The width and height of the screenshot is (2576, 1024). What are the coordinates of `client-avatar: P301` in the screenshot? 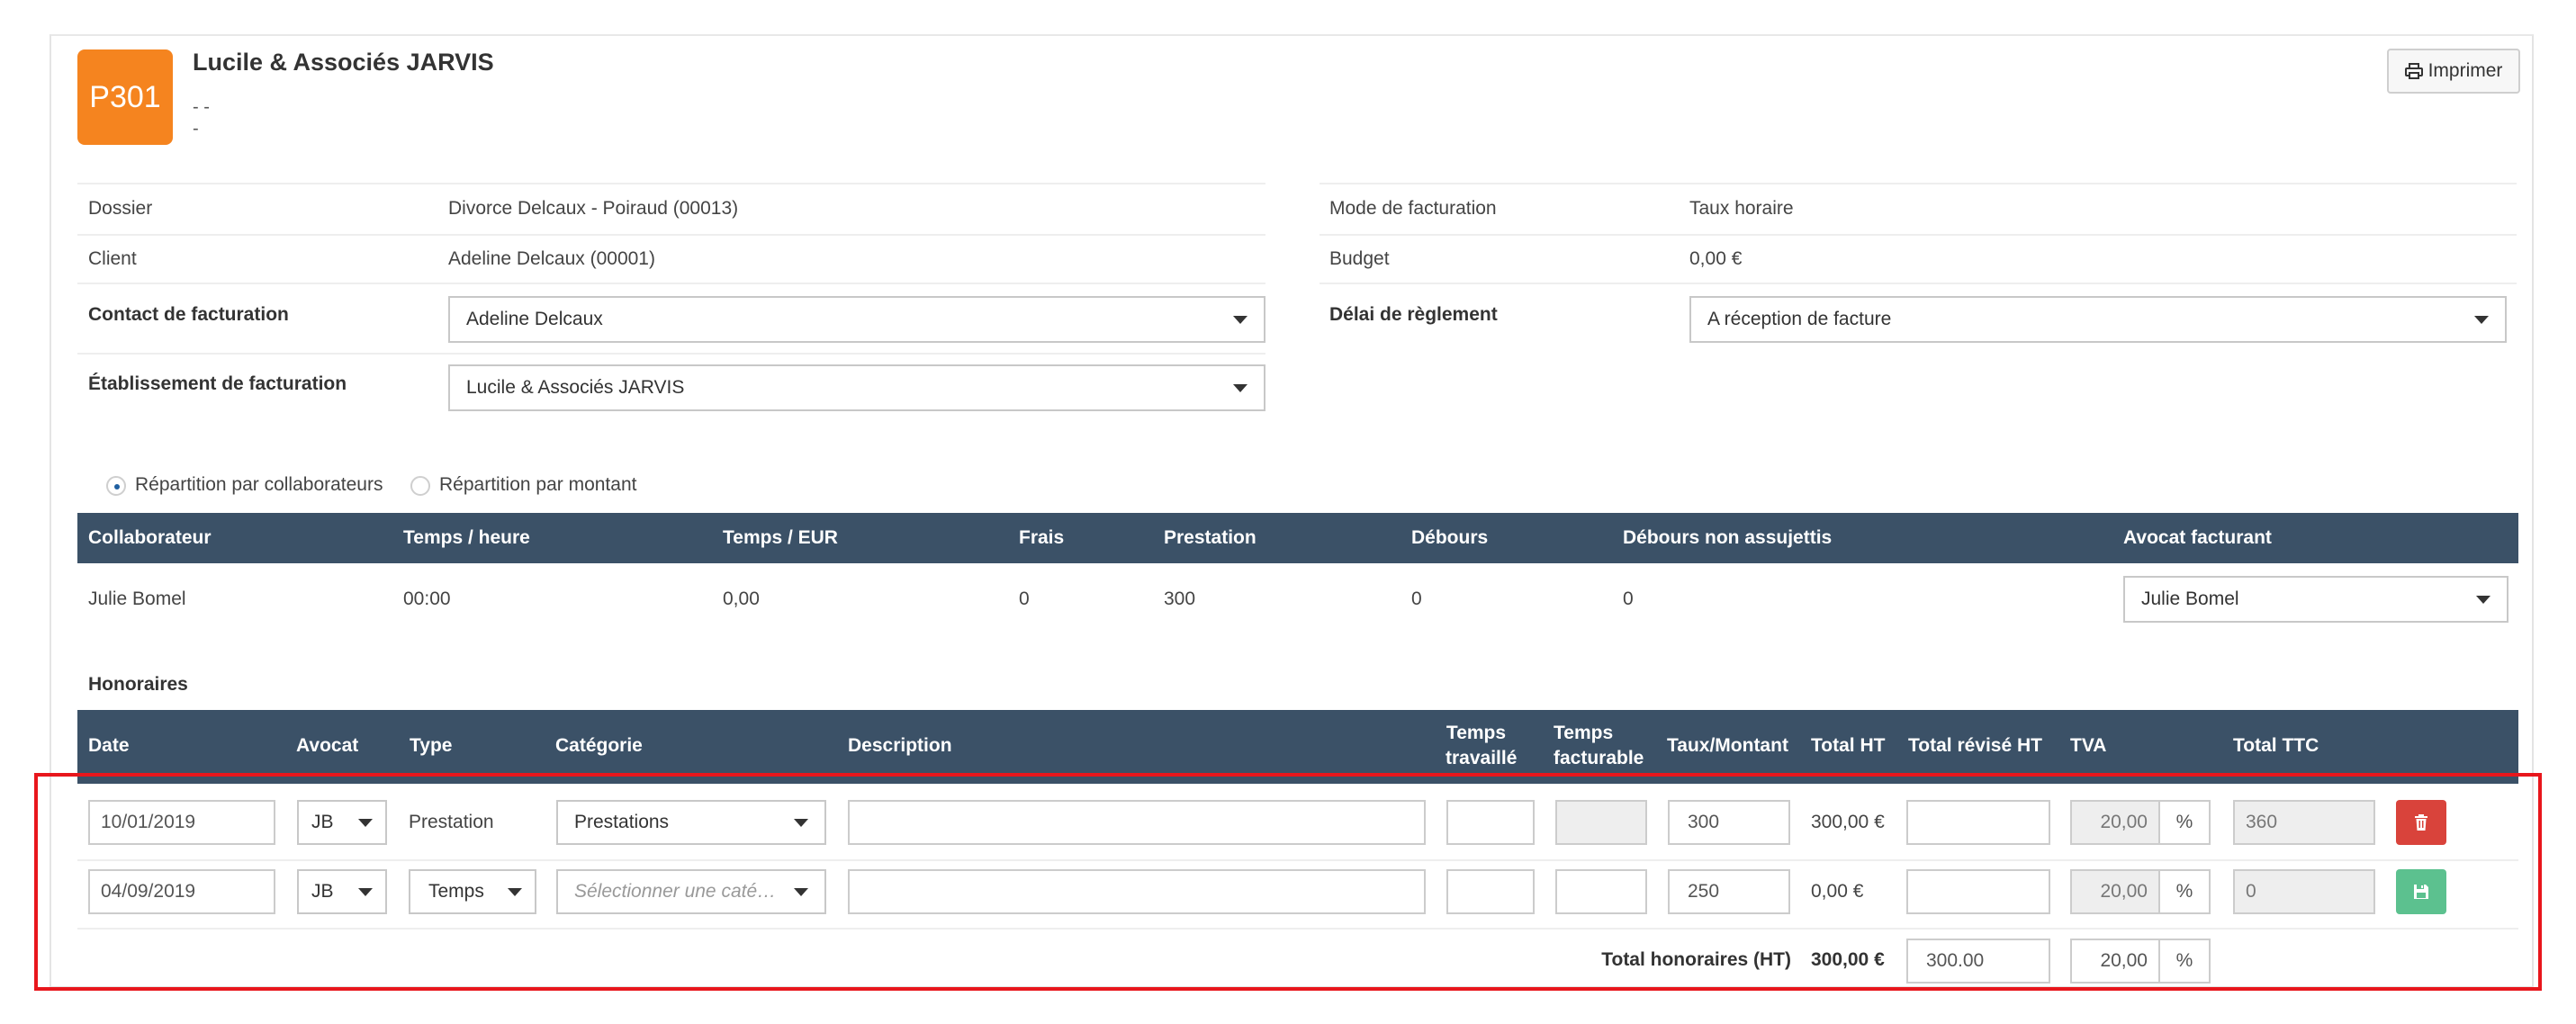 It's located at (125, 97).